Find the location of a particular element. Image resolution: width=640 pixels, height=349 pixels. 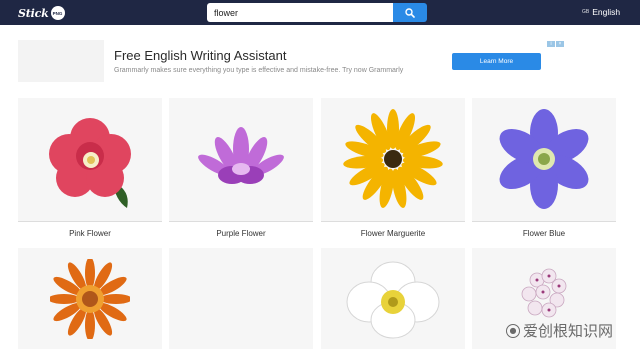

image-card: Pink Flower is located at coordinates (90, 171).